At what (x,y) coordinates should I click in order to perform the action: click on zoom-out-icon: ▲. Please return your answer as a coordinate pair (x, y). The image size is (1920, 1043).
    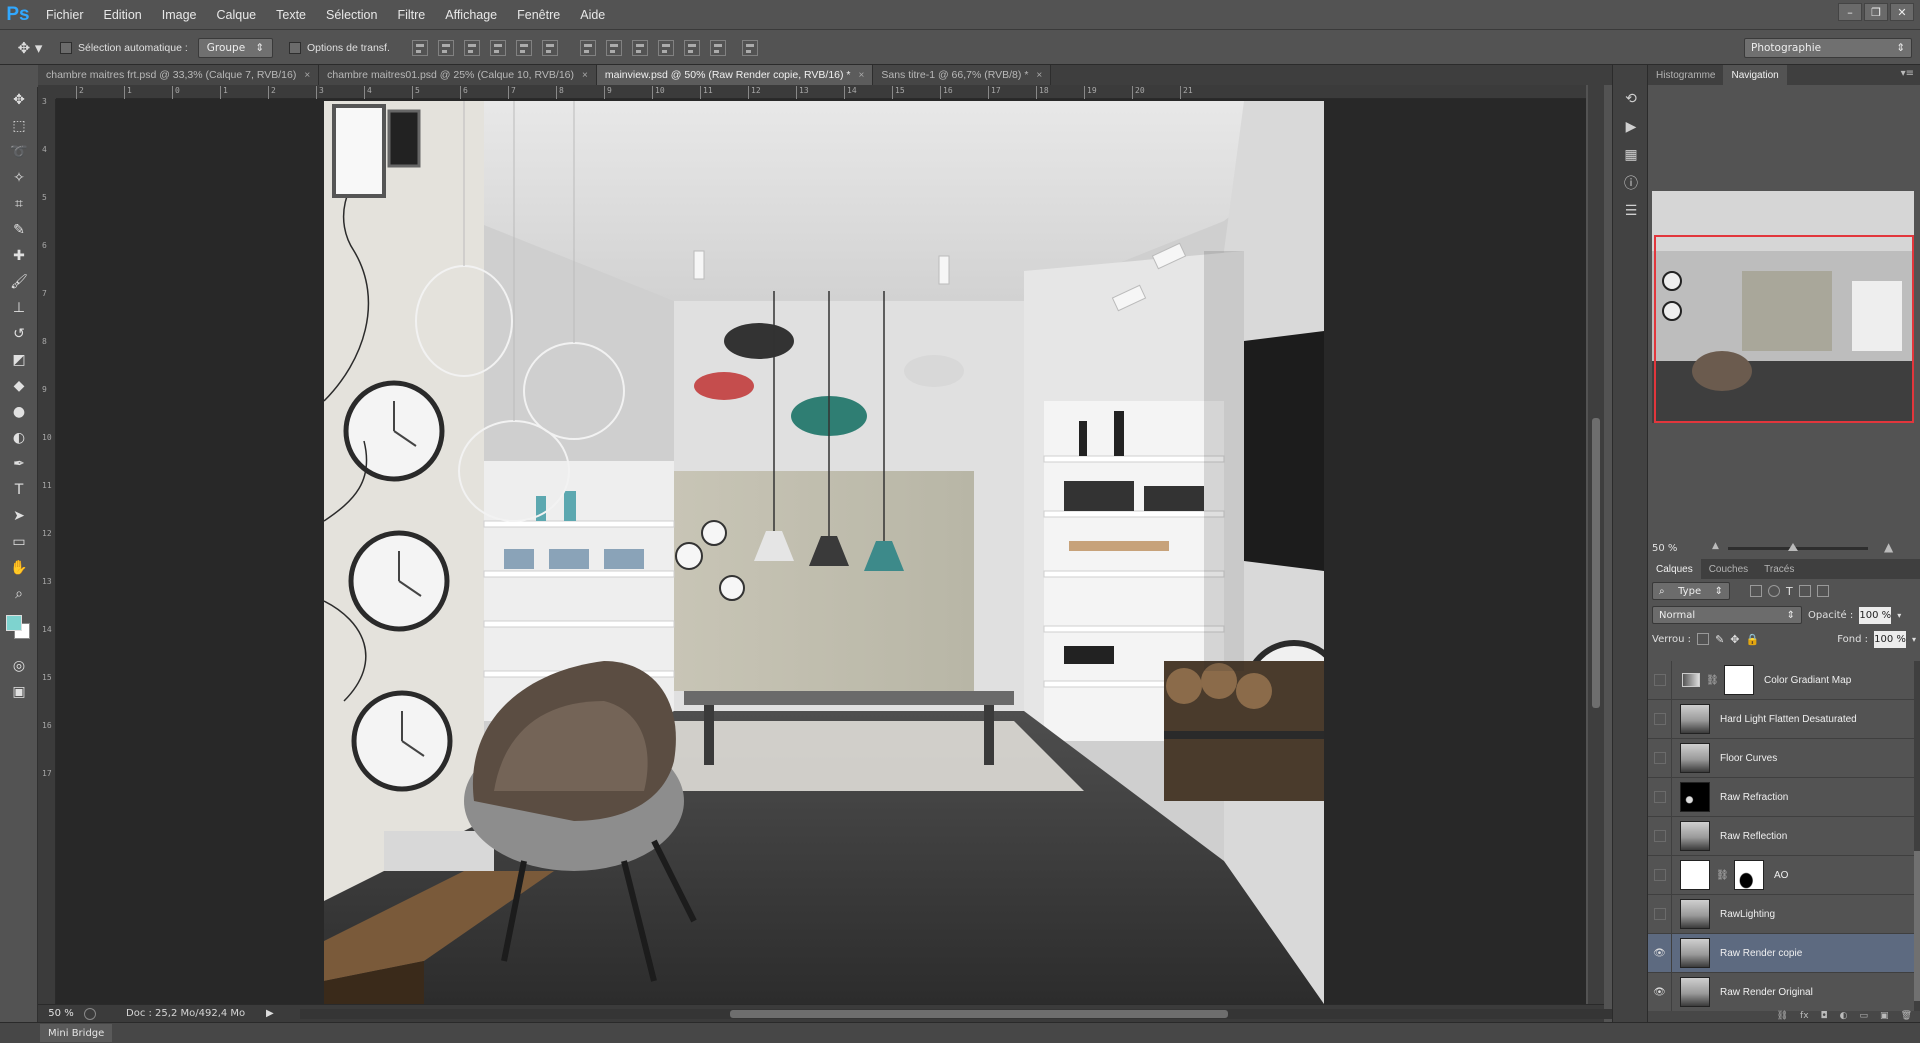
    Looking at the image, I should click on (1715, 546).